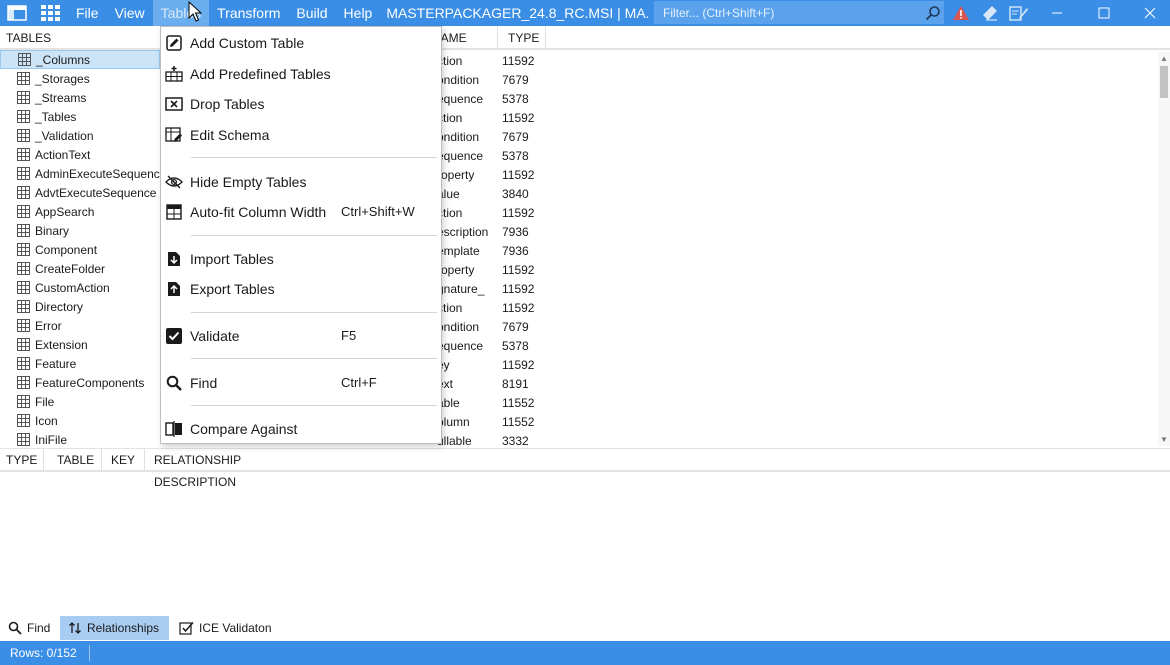 The width and height of the screenshot is (1170, 665). I want to click on tab-relationships-label: Relationships, so click(123, 628).